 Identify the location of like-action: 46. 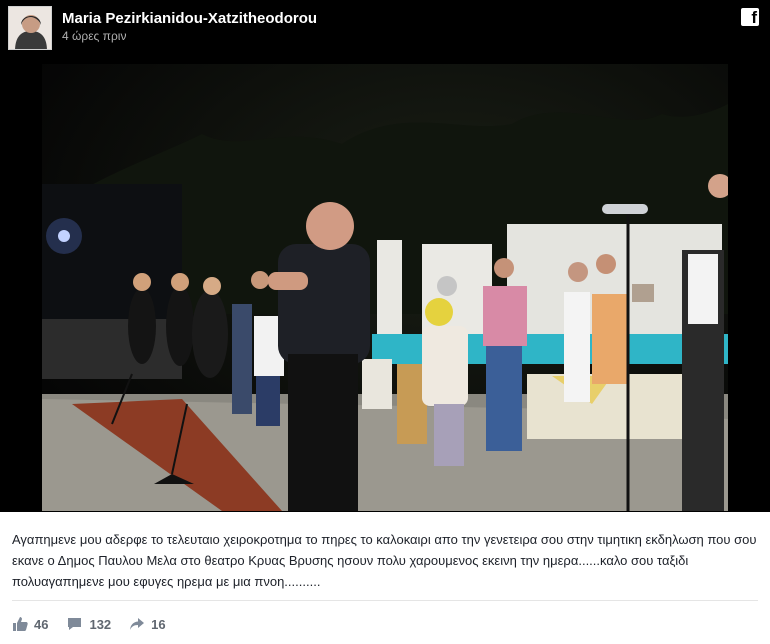
(30, 624).